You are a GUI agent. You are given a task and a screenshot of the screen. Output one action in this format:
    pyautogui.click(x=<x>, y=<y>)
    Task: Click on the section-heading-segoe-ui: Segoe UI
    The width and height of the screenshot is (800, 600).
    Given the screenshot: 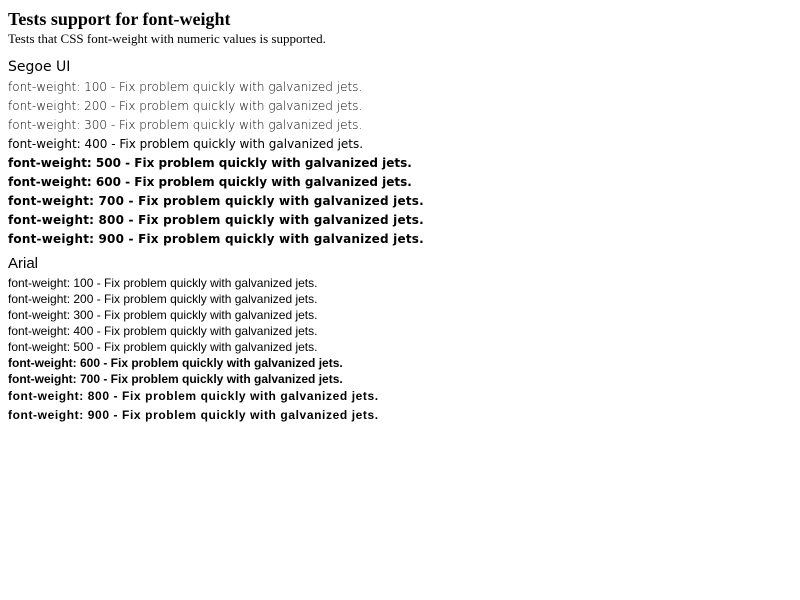 What is the action you would take?
    pyautogui.click(x=39, y=67)
    